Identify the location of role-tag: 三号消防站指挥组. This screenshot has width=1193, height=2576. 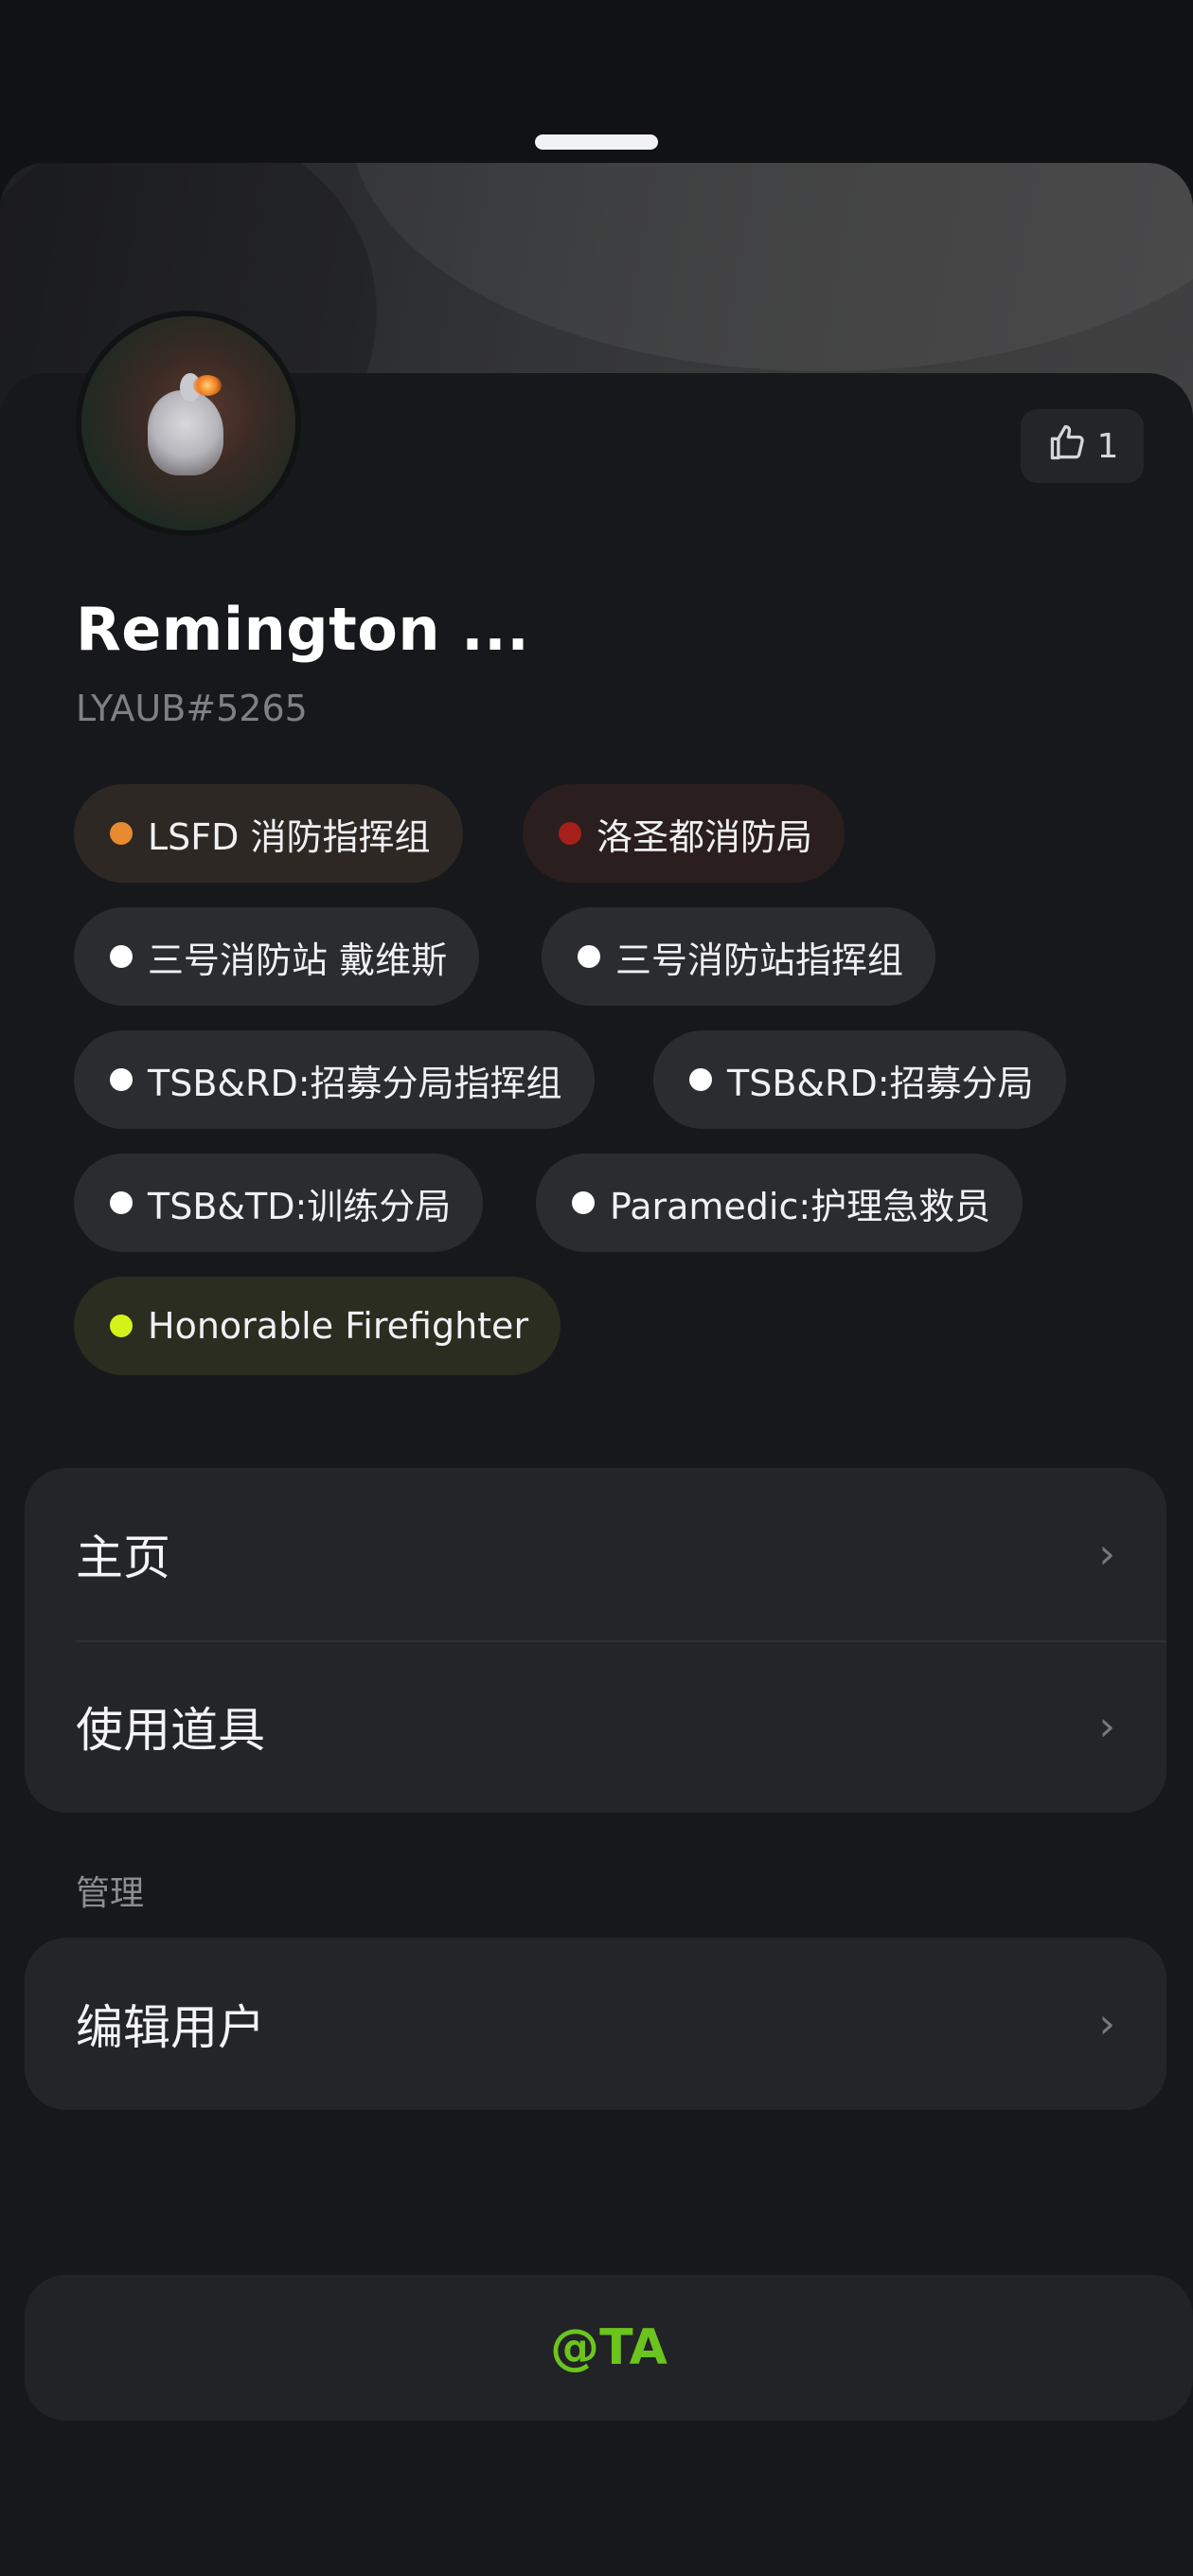
(739, 956).